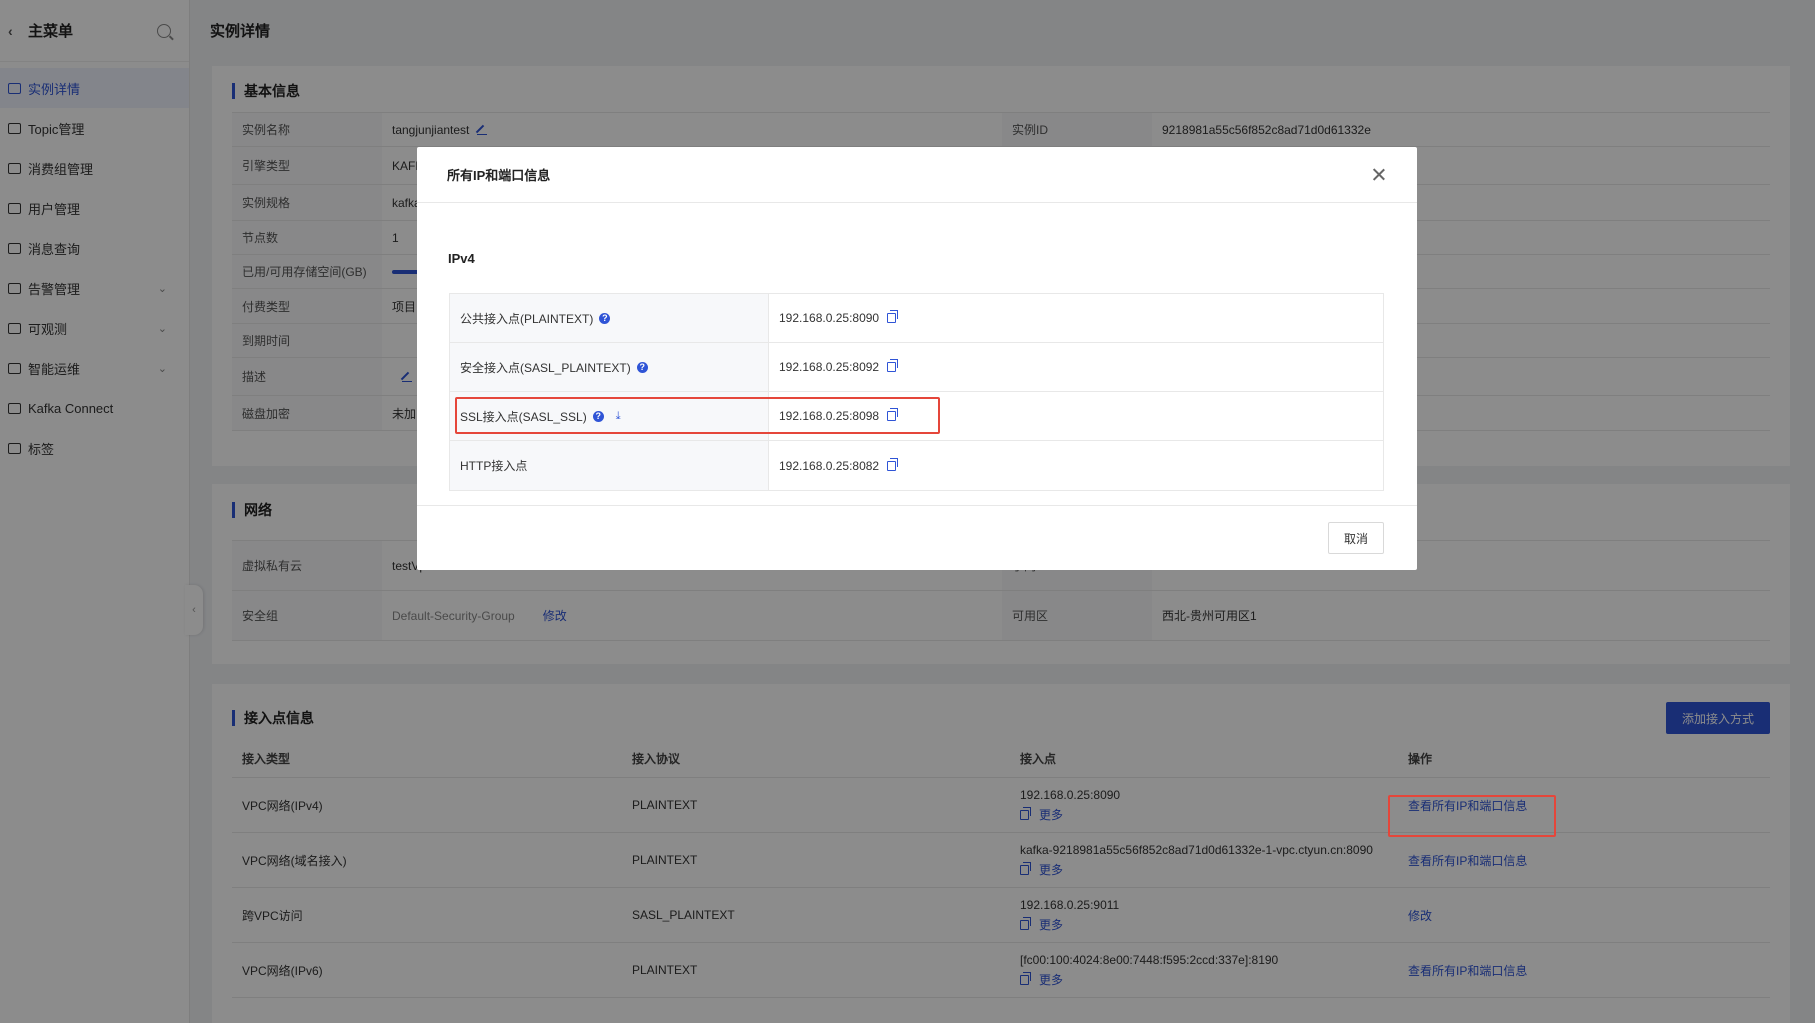  I want to click on modal-footer: 取消, so click(917, 537).